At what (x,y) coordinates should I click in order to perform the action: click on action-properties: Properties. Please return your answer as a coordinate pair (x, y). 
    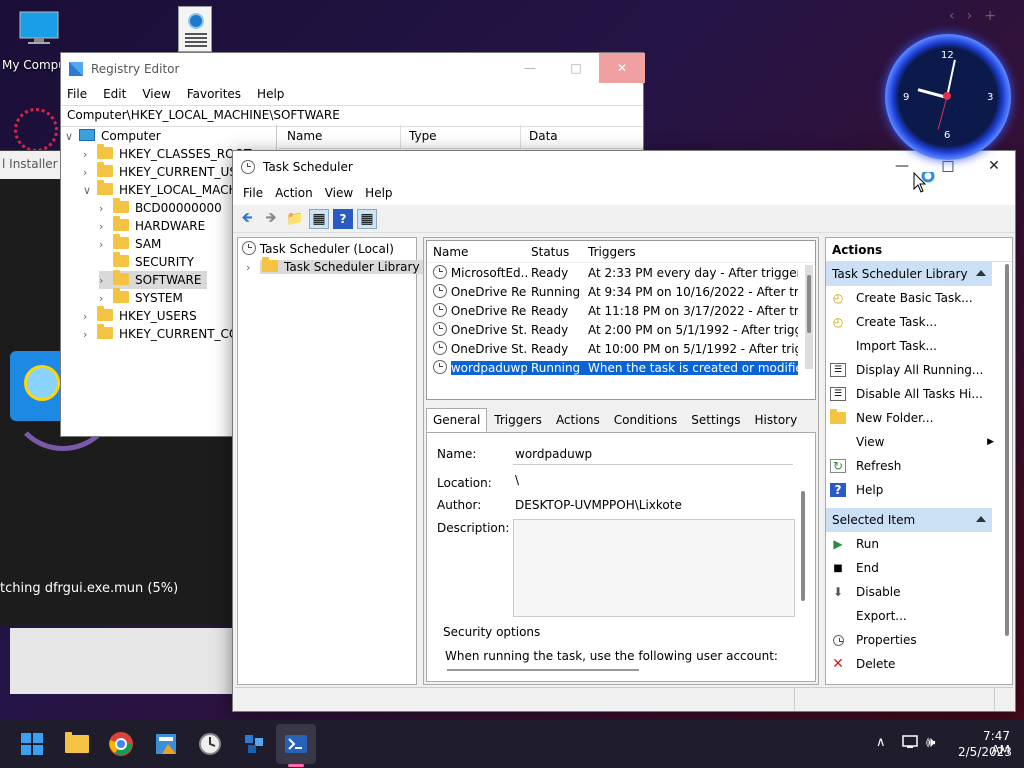
    Looking at the image, I should click on (919, 640).